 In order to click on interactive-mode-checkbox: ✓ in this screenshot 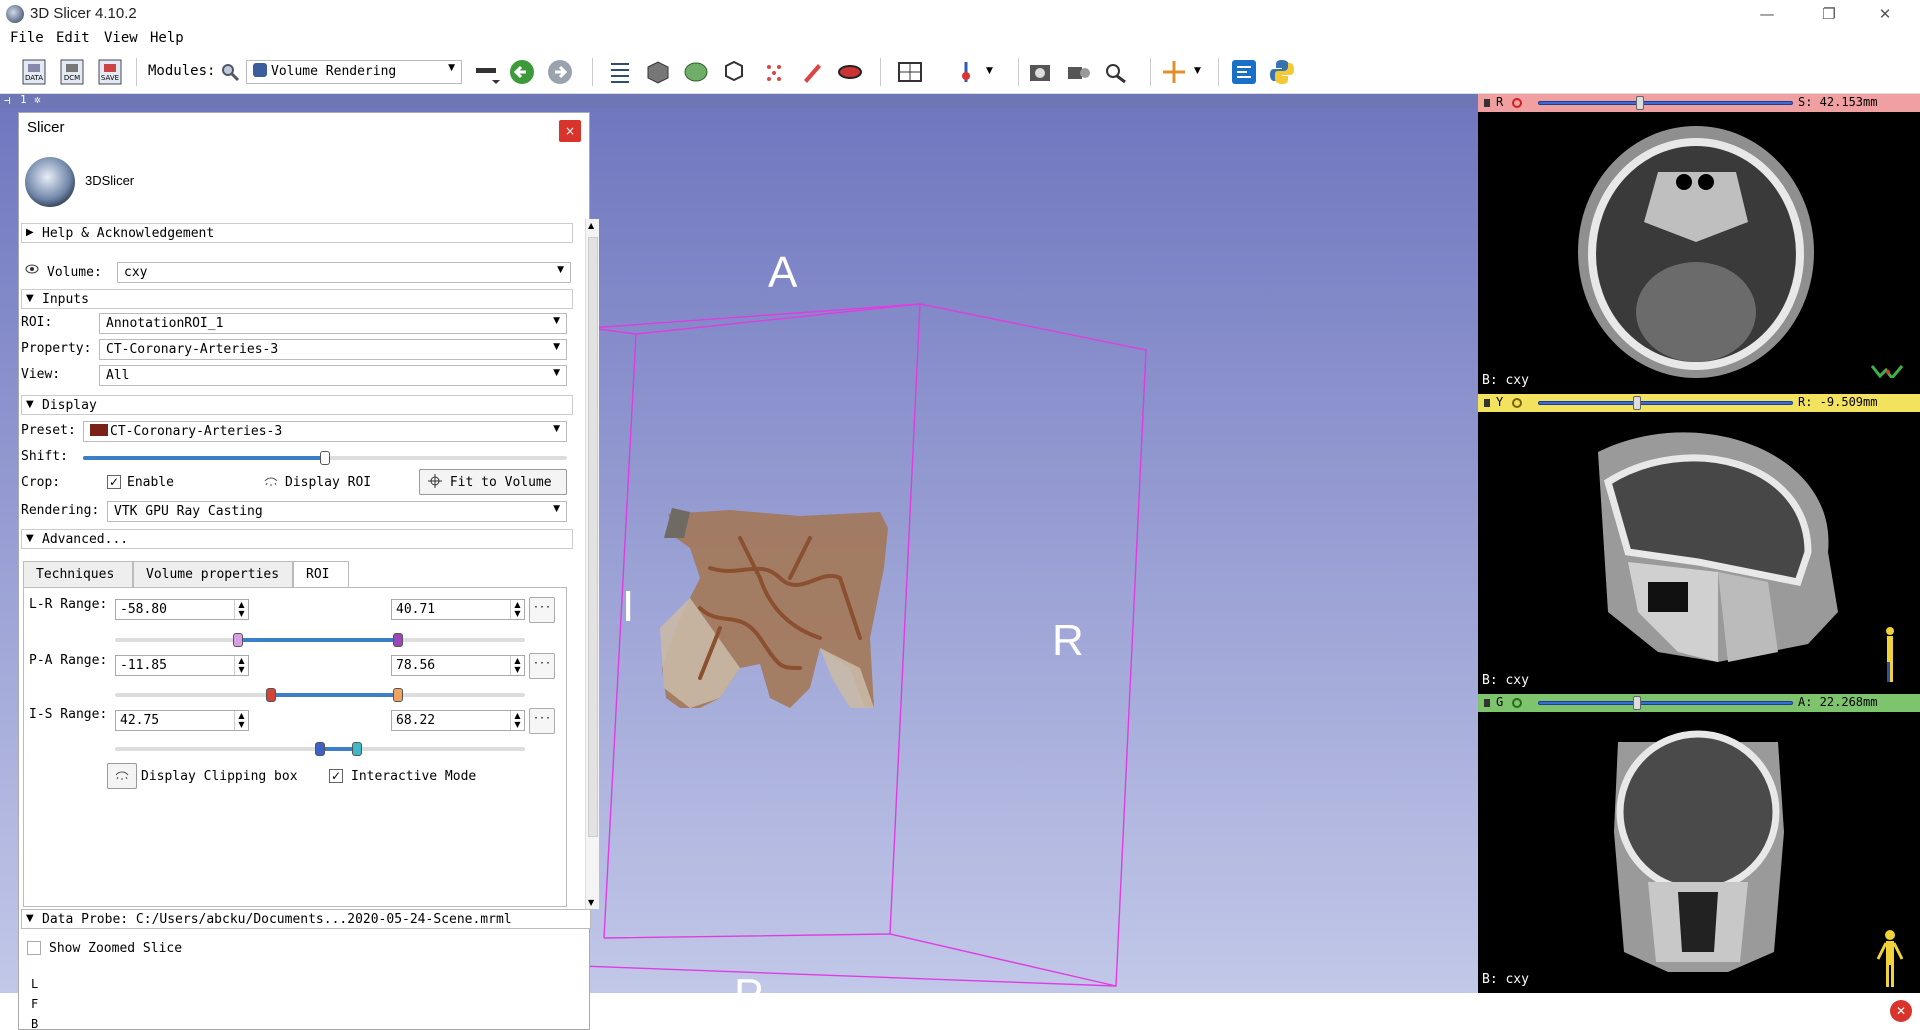, I will do `click(336, 776)`.